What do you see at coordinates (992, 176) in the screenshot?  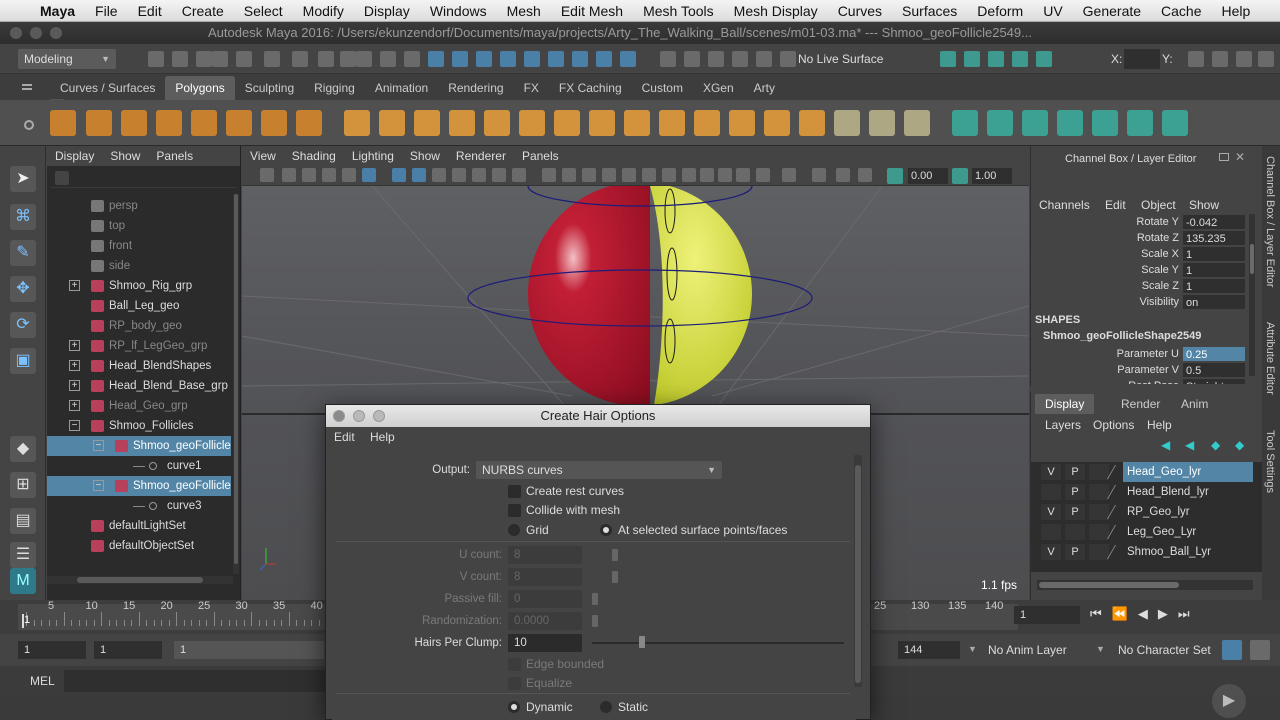 I see `gamma-field: 1.00` at bounding box center [992, 176].